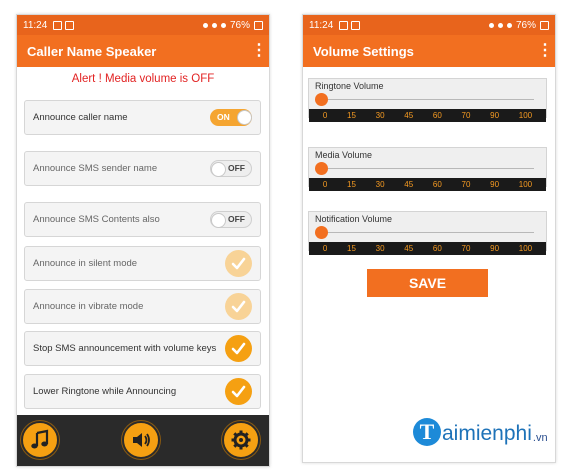  Describe the element at coordinates (509, 25) in the screenshot. I see `signal-icon` at that location.